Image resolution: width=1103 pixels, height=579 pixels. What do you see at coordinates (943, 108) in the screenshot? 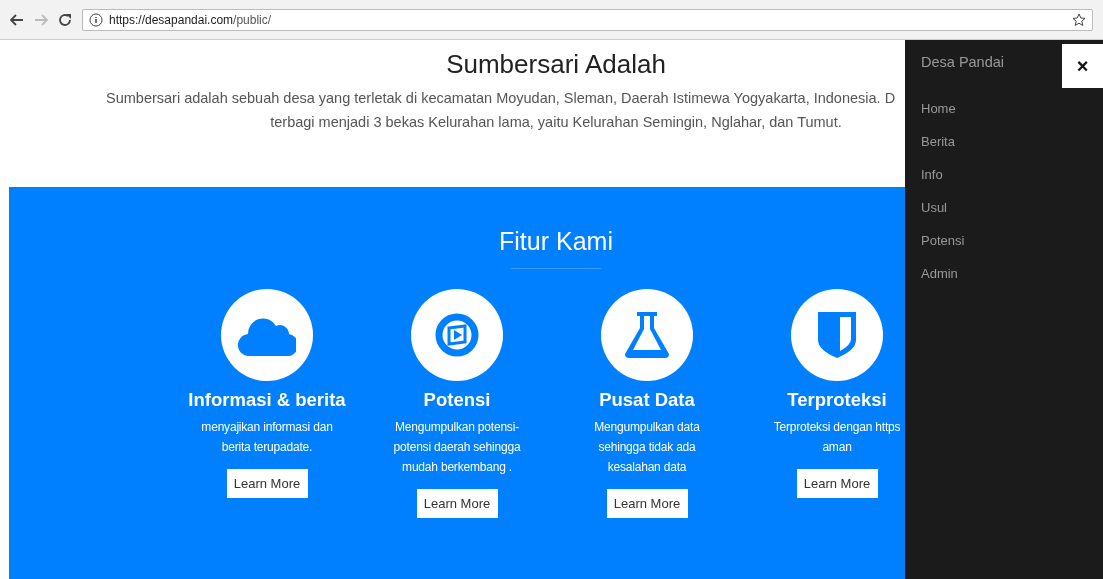
I see `sidebar-item: Home` at bounding box center [943, 108].